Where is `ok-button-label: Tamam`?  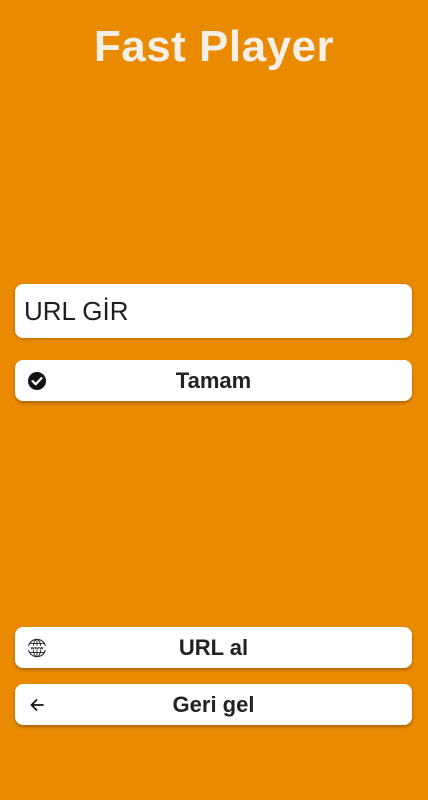 ok-button-label: Tamam is located at coordinates (213, 380).